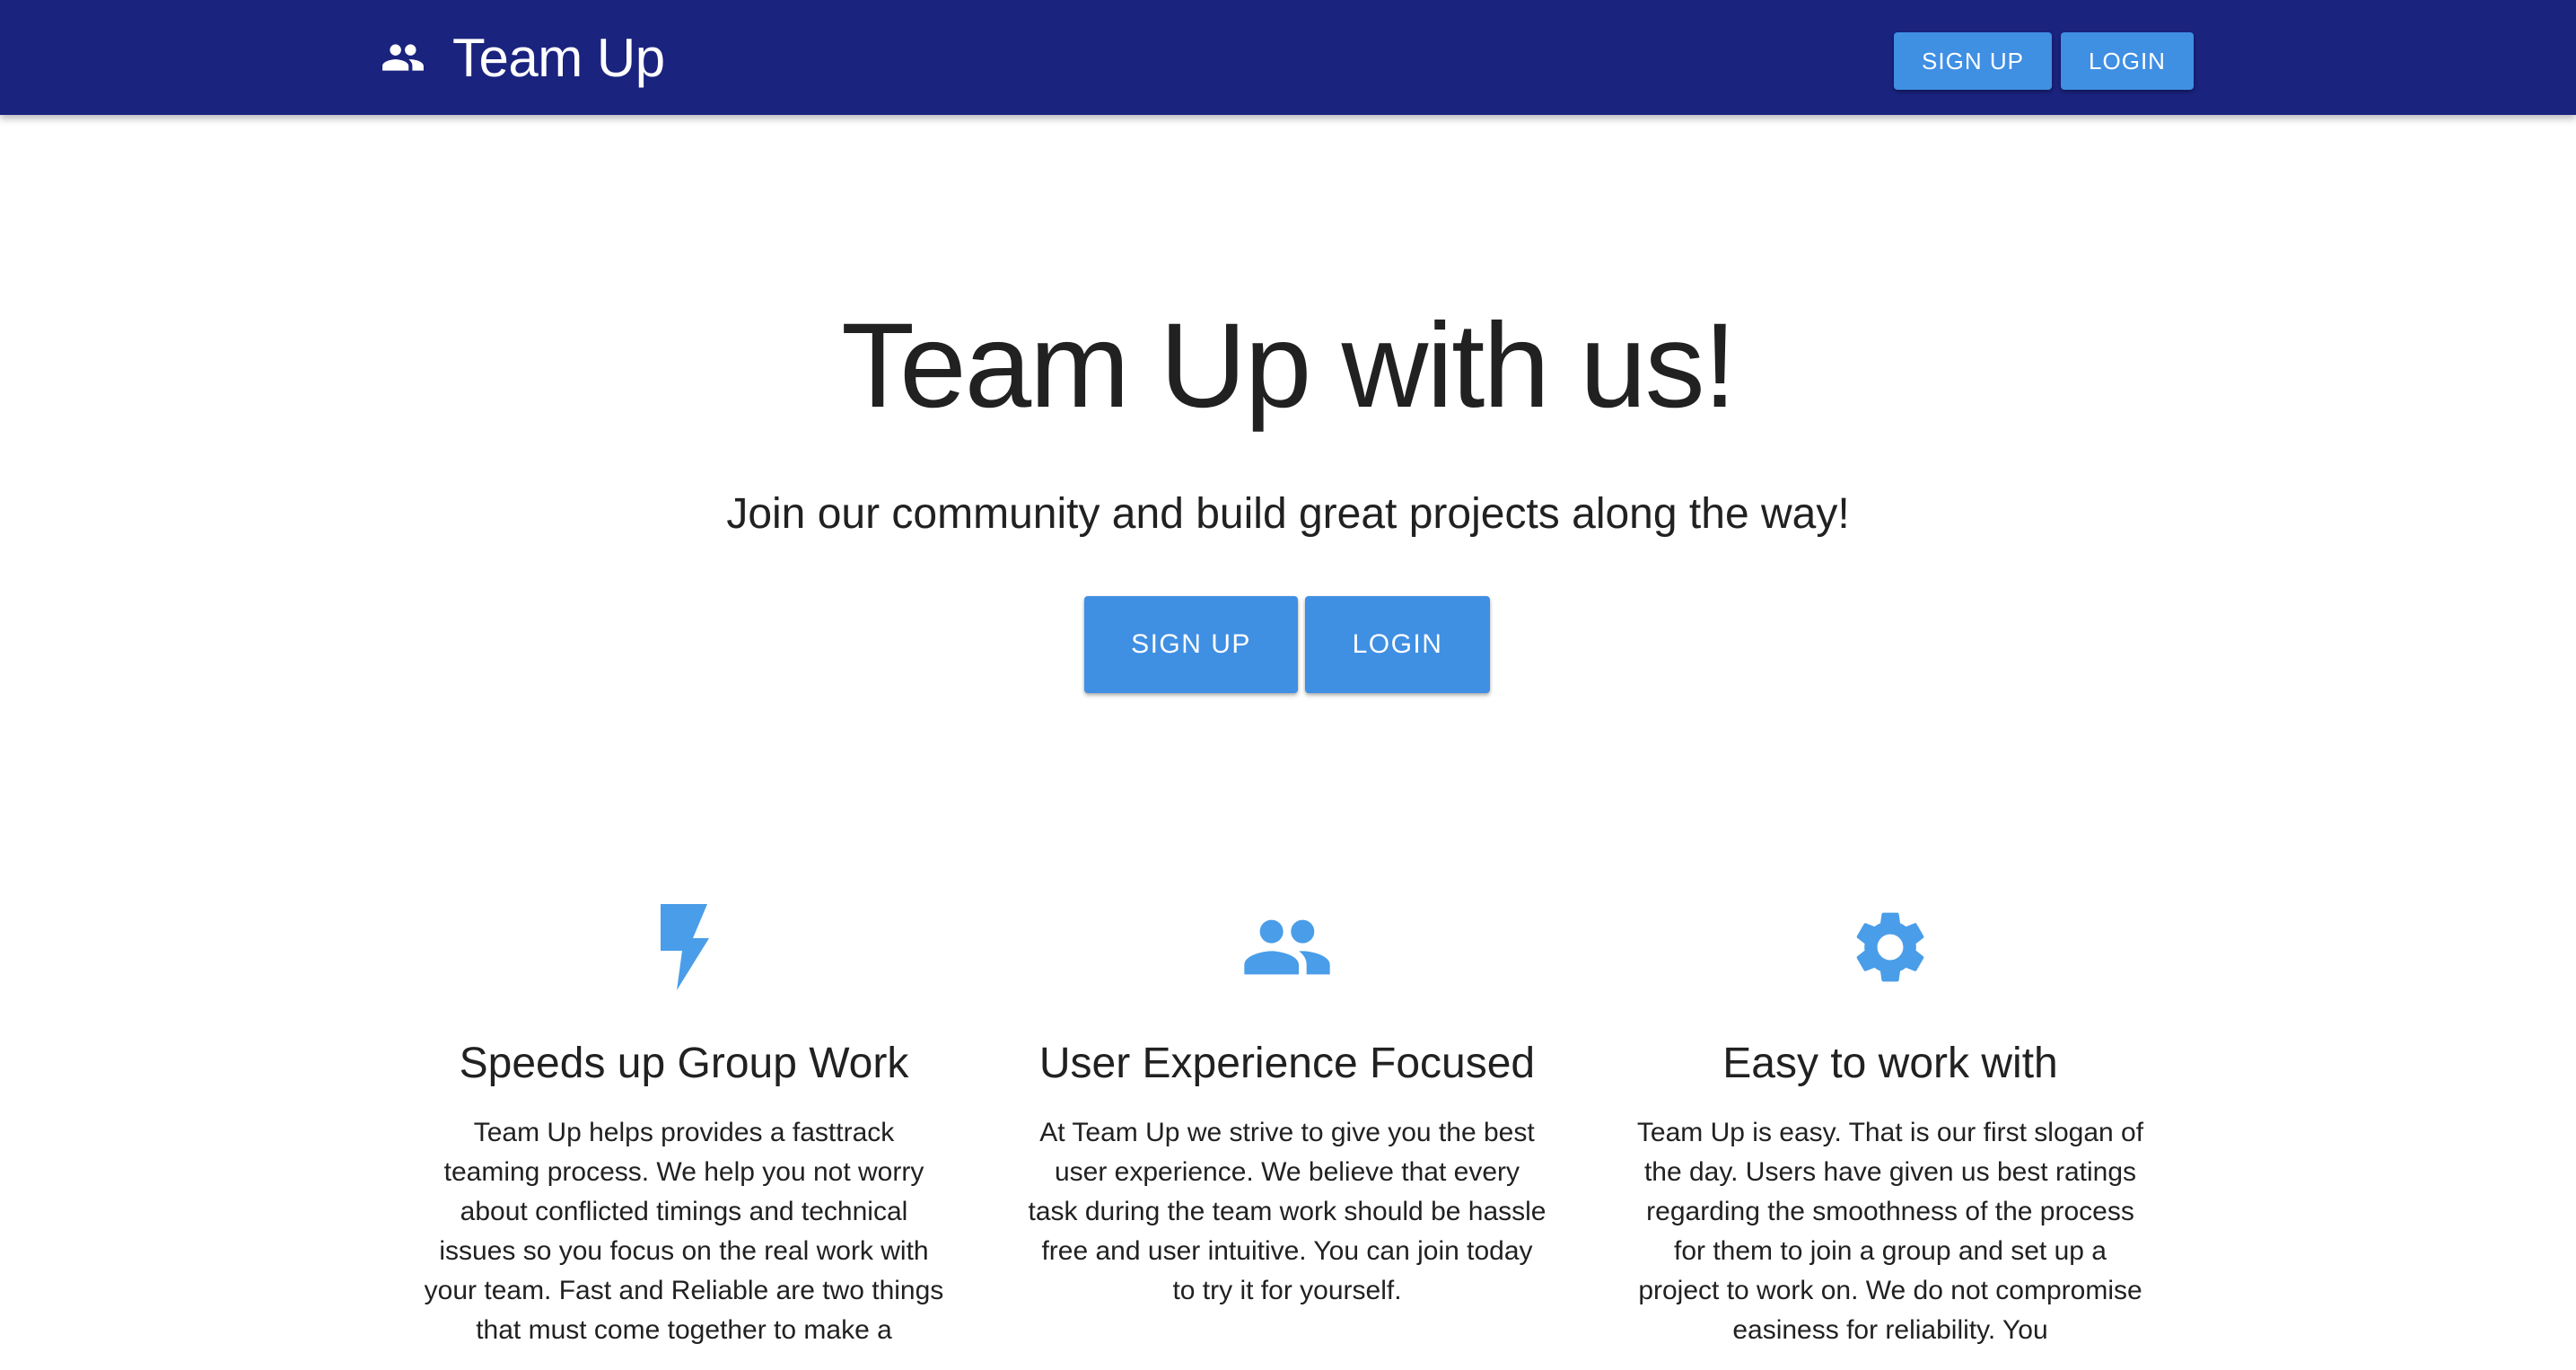  Describe the element at coordinates (2127, 61) in the screenshot. I see `header-login-button: LOGIN` at that location.